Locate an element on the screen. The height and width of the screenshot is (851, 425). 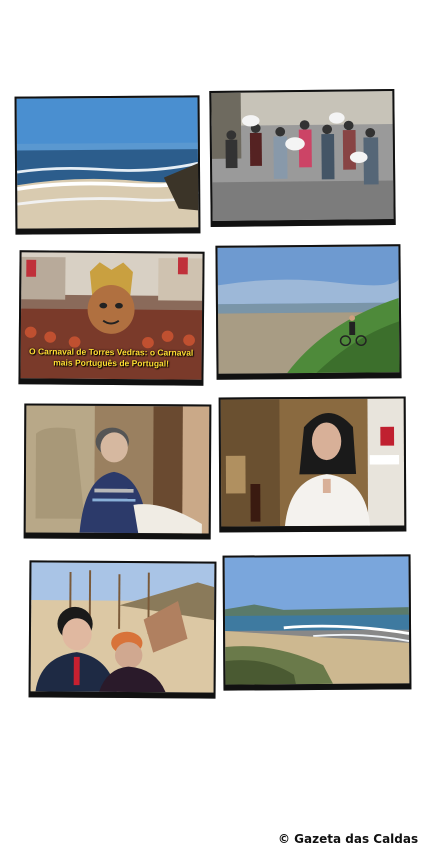
photo-coastal-cyclist is located at coordinates (308, 312).